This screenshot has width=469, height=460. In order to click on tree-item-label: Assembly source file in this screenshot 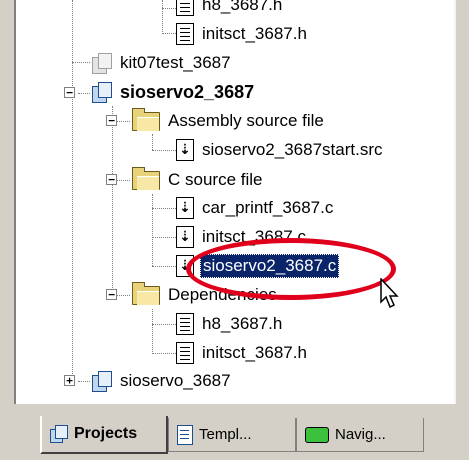, I will do `click(246, 120)`.